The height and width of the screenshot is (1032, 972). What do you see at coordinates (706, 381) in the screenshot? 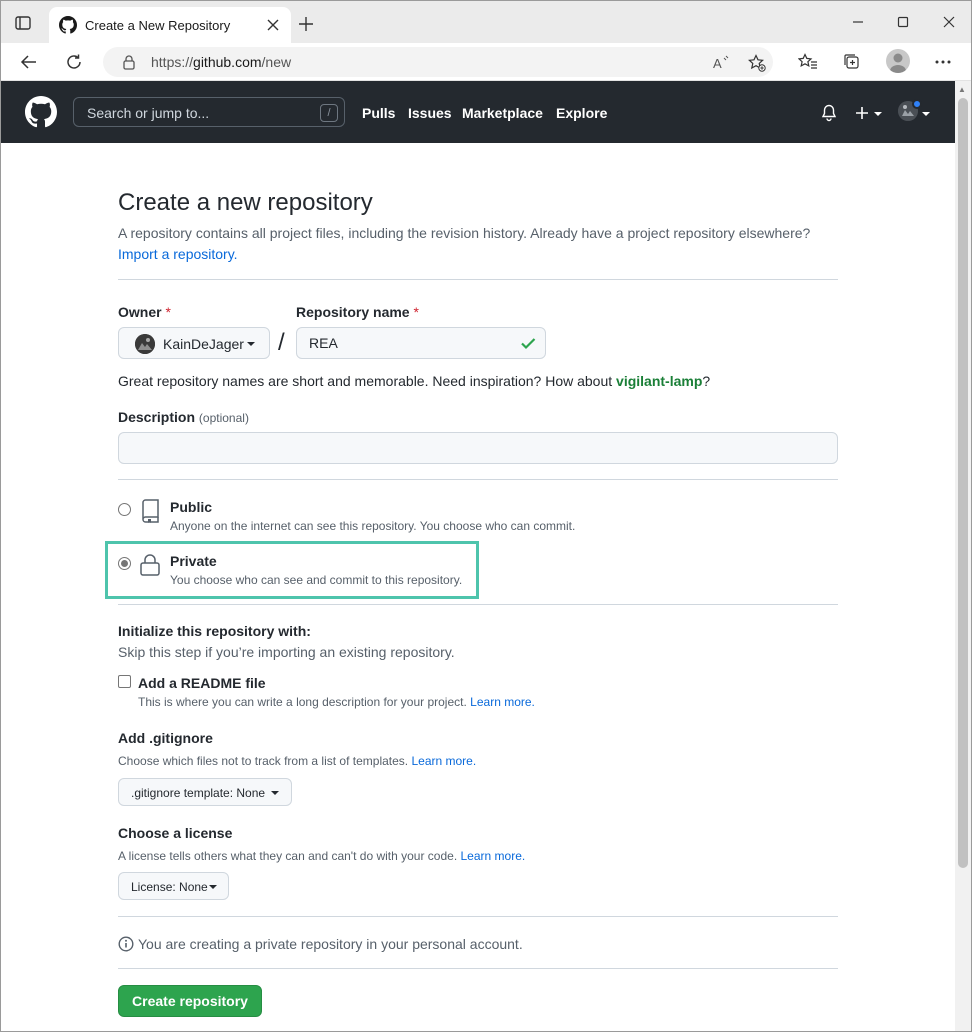
I see `hint-suffix: ?` at bounding box center [706, 381].